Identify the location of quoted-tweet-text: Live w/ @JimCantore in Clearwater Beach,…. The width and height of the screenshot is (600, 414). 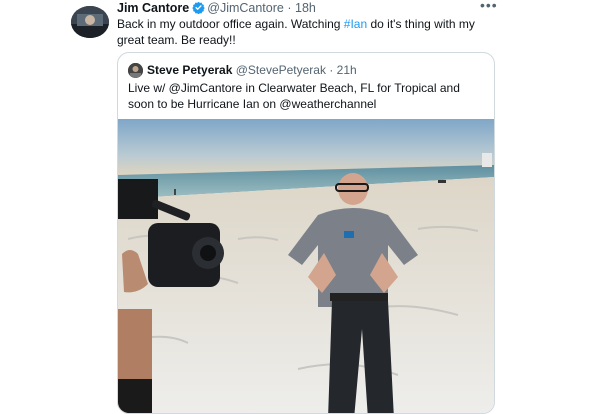
(294, 96).